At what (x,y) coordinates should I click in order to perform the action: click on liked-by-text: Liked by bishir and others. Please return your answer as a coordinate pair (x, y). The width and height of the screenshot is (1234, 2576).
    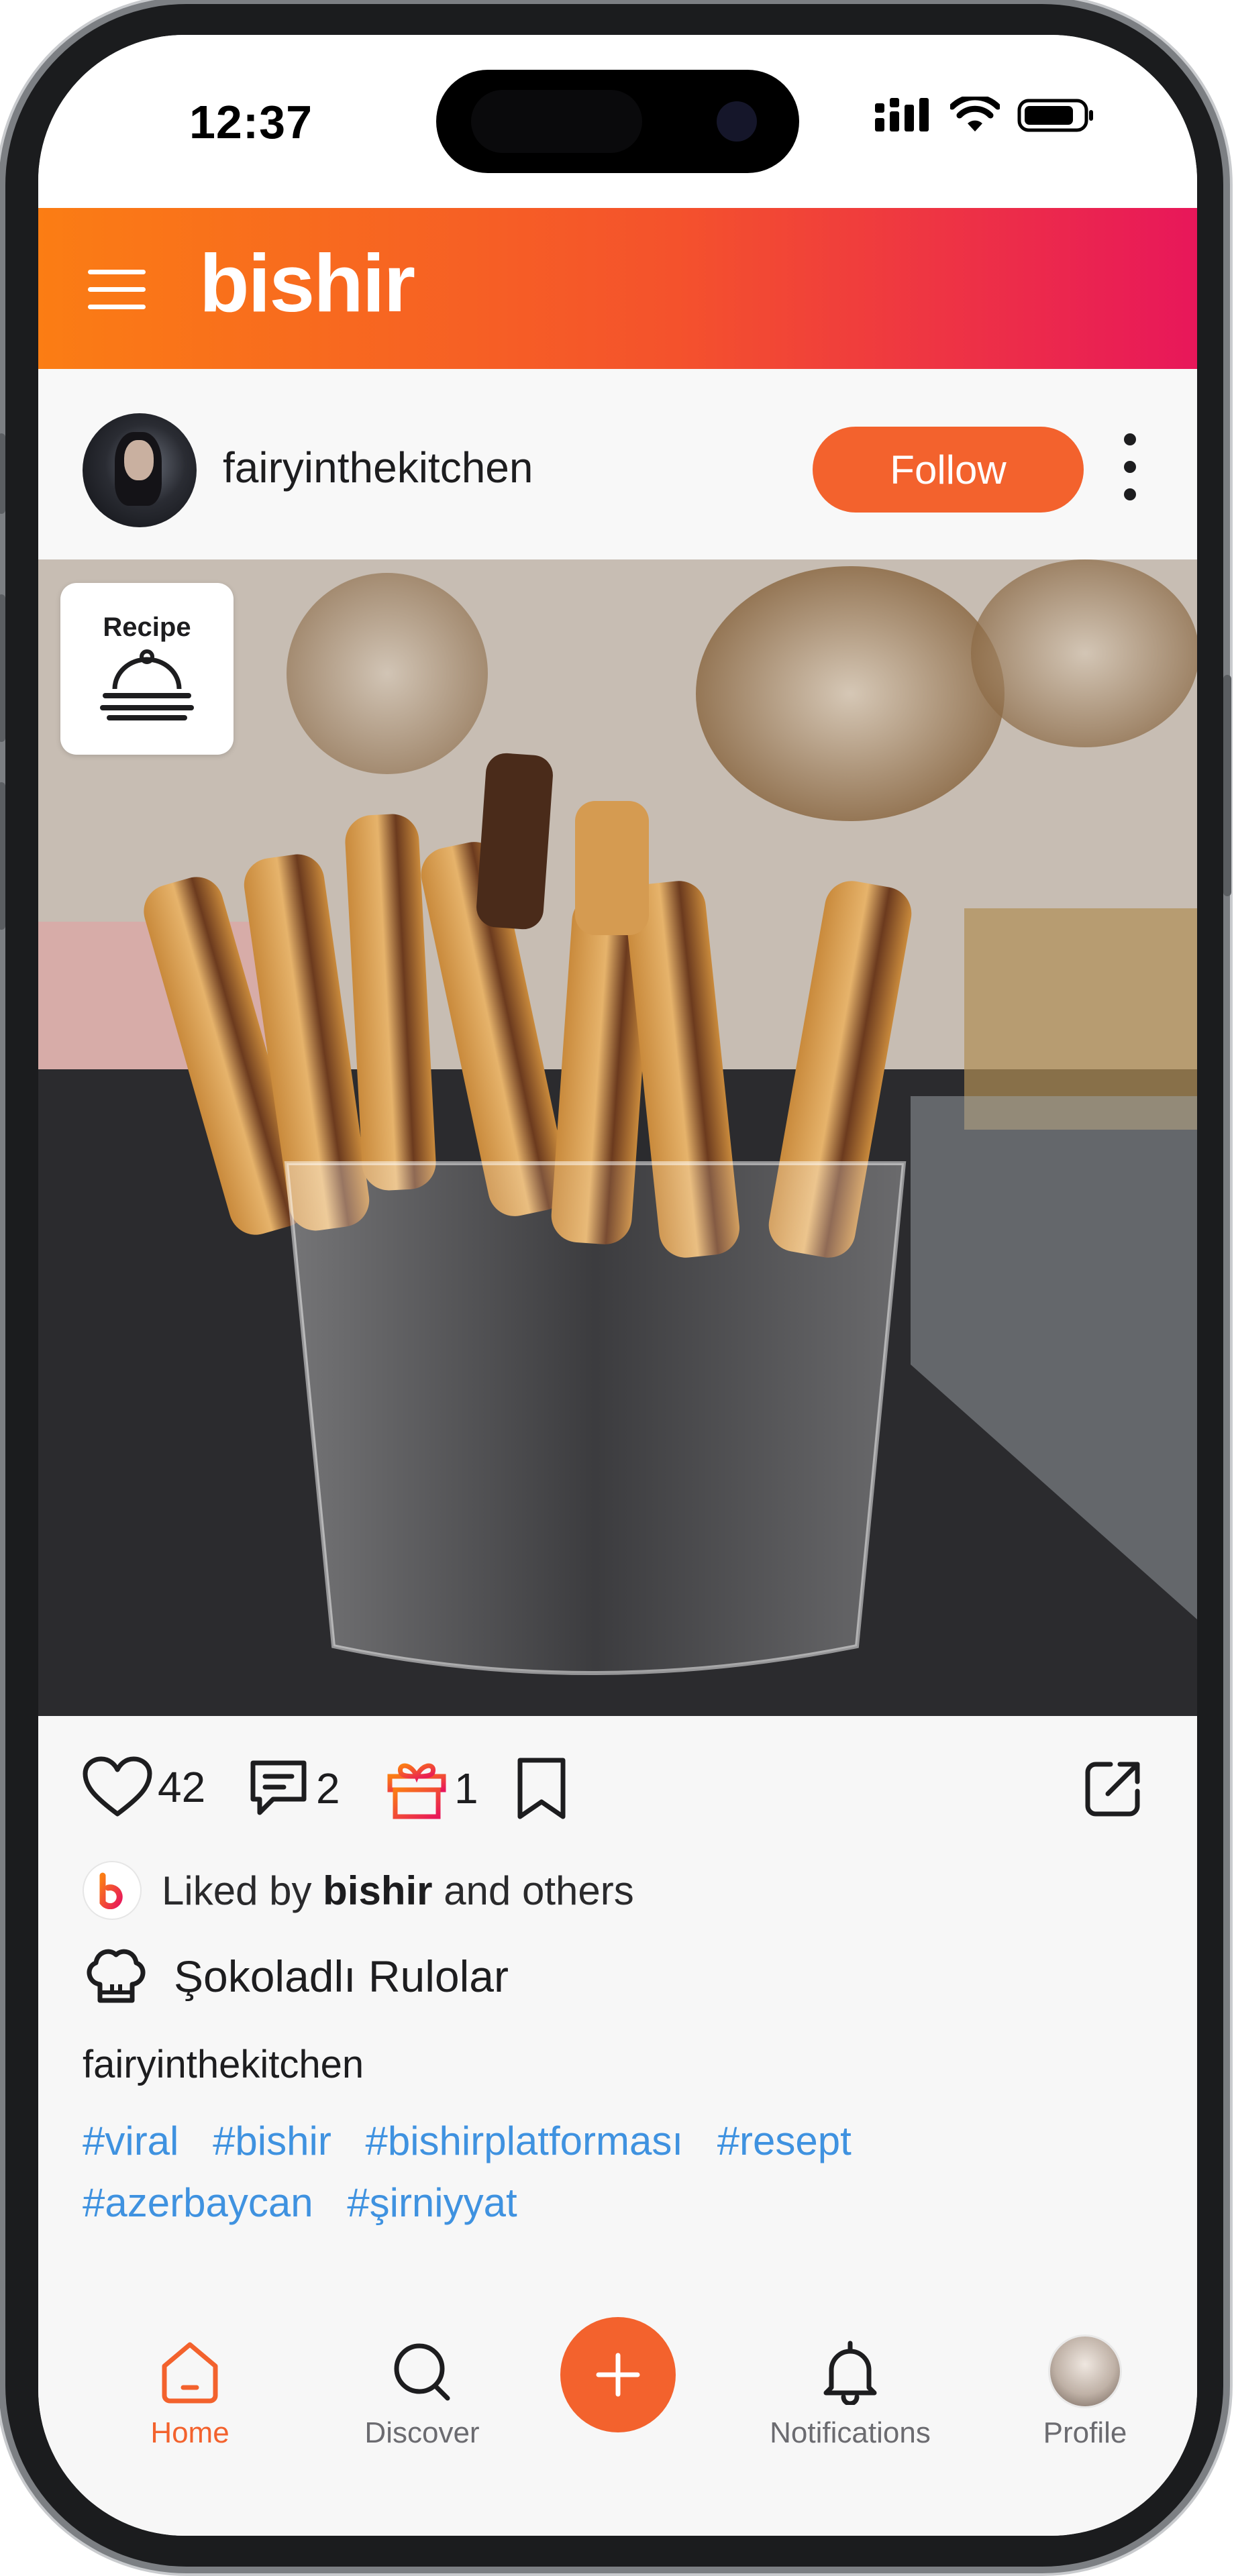
    Looking at the image, I should click on (398, 1891).